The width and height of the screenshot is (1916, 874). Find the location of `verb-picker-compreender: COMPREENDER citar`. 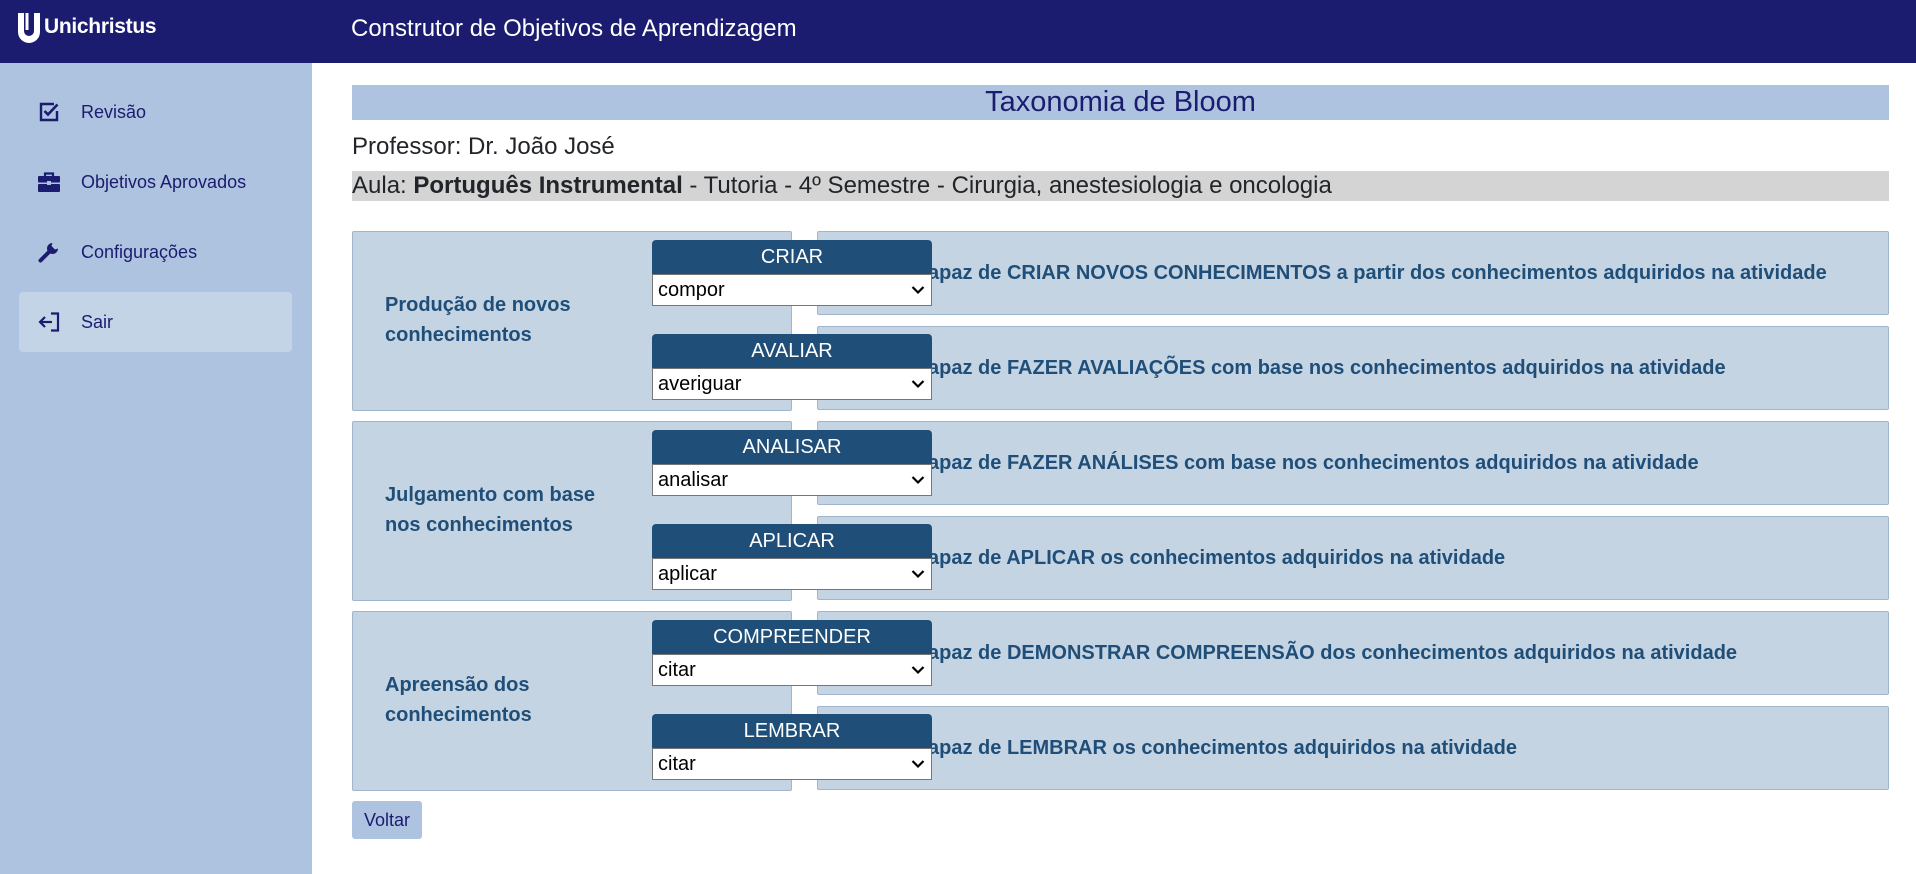

verb-picker-compreender: COMPREENDER citar is located at coordinates (792, 653).